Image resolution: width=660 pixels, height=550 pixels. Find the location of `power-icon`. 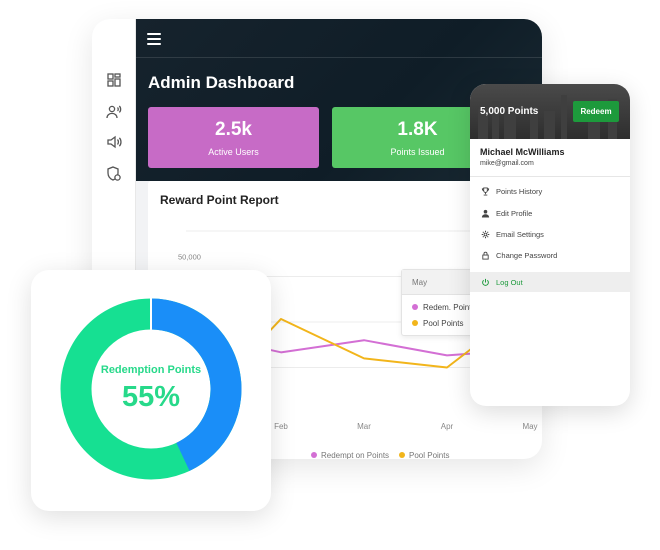

power-icon is located at coordinates (485, 282).